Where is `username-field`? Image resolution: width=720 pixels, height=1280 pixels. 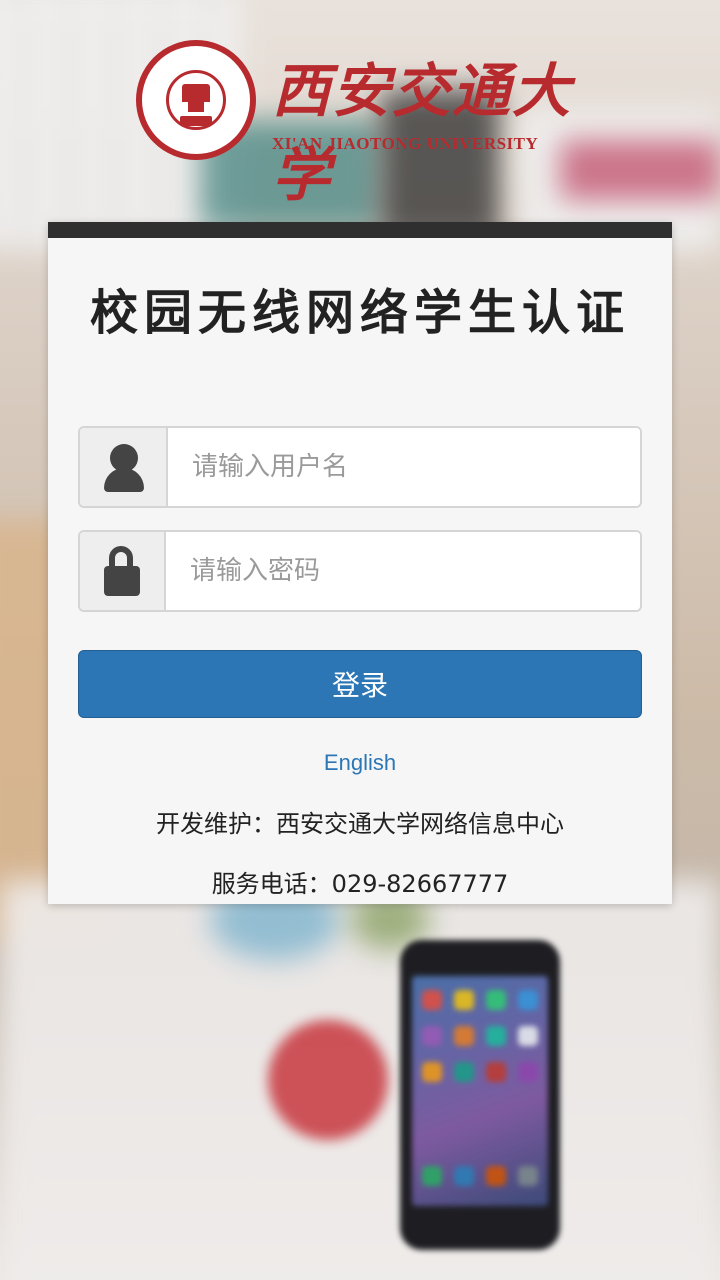
username-field is located at coordinates (360, 467).